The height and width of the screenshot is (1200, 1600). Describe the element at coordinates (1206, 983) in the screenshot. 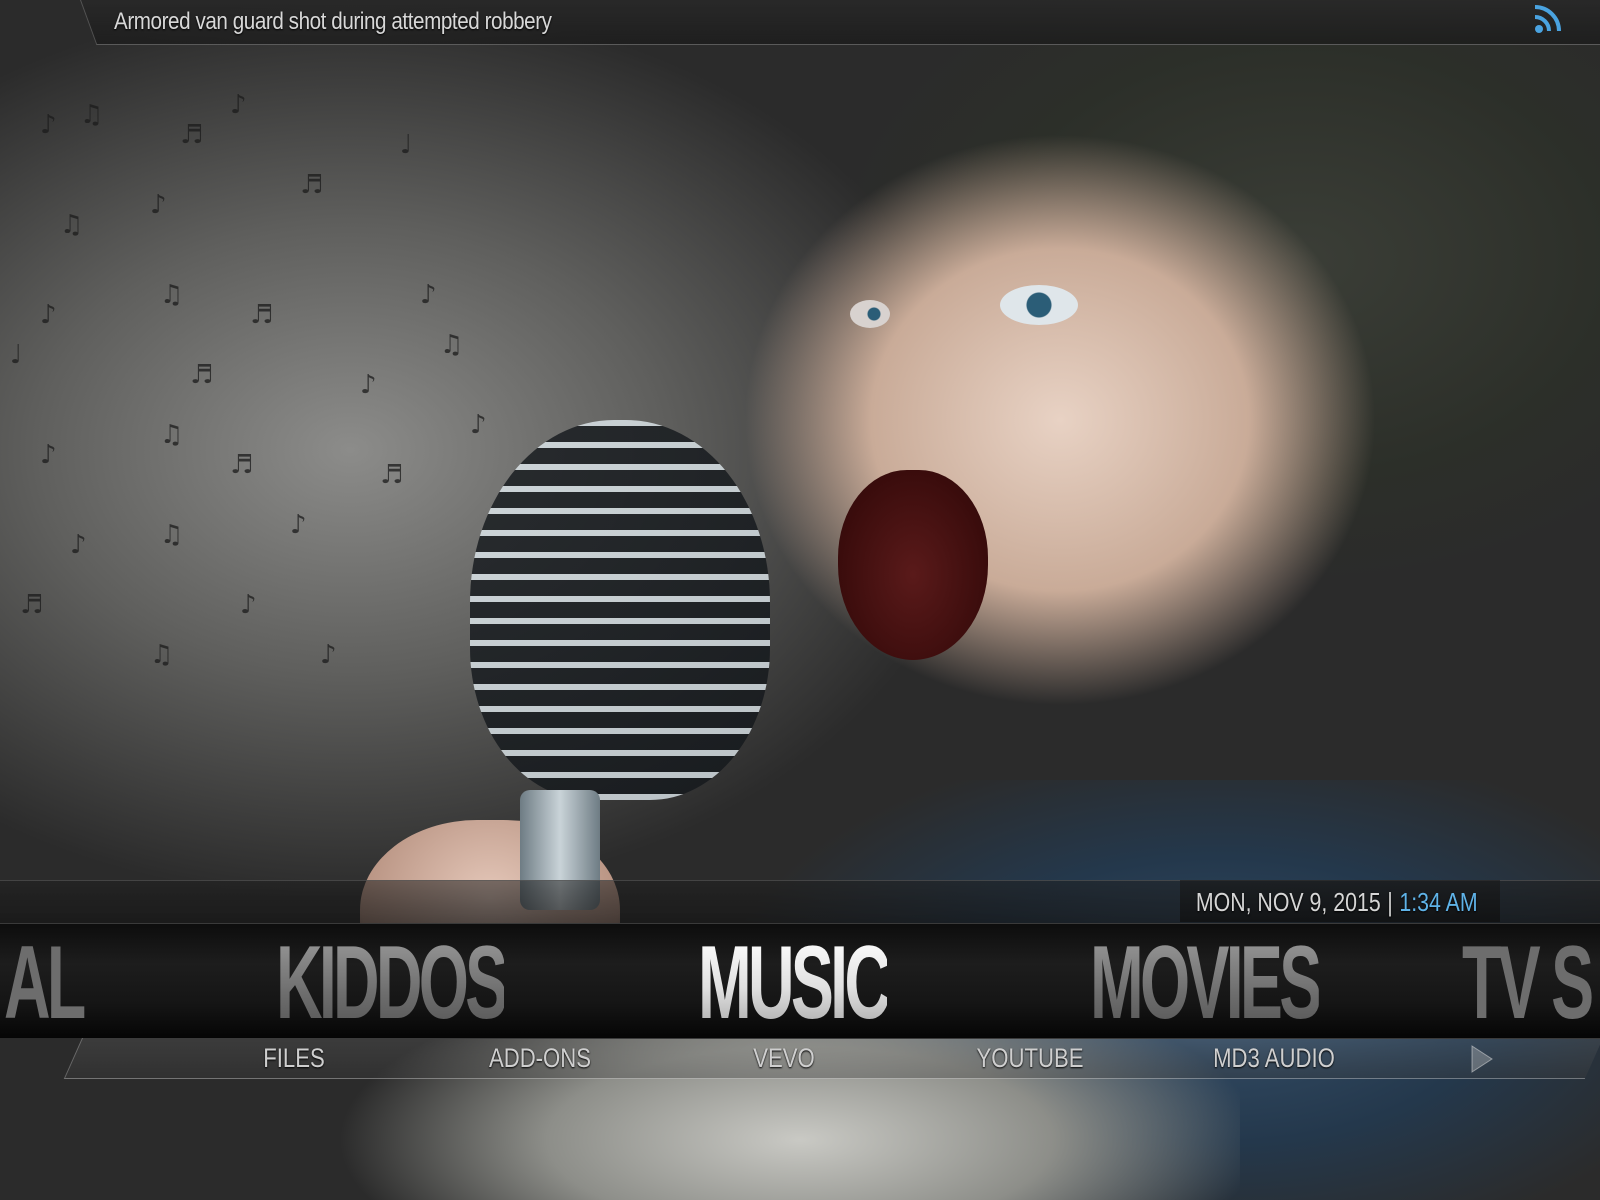

I see `main-menu-item-movies: MOVIES` at that location.